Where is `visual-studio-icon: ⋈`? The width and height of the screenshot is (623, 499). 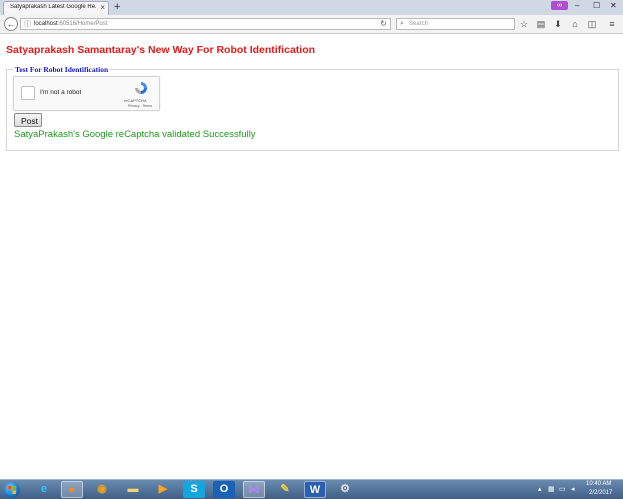 visual-studio-icon: ⋈ is located at coordinates (254, 489).